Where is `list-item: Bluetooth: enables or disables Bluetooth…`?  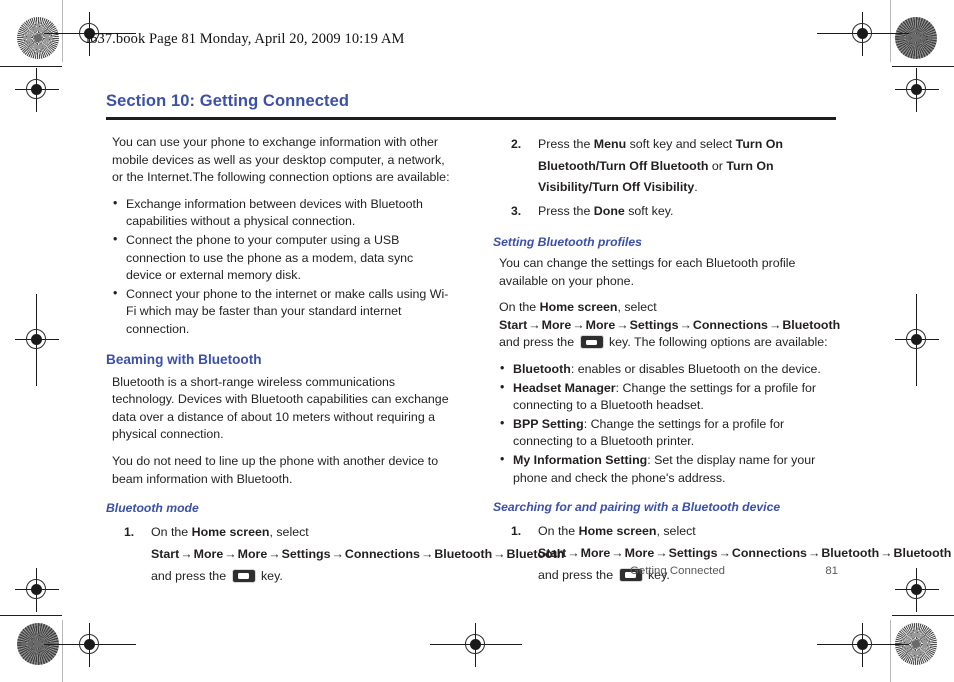
list-item: Bluetooth: enables or disables Bluetooth… is located at coordinates (668, 369).